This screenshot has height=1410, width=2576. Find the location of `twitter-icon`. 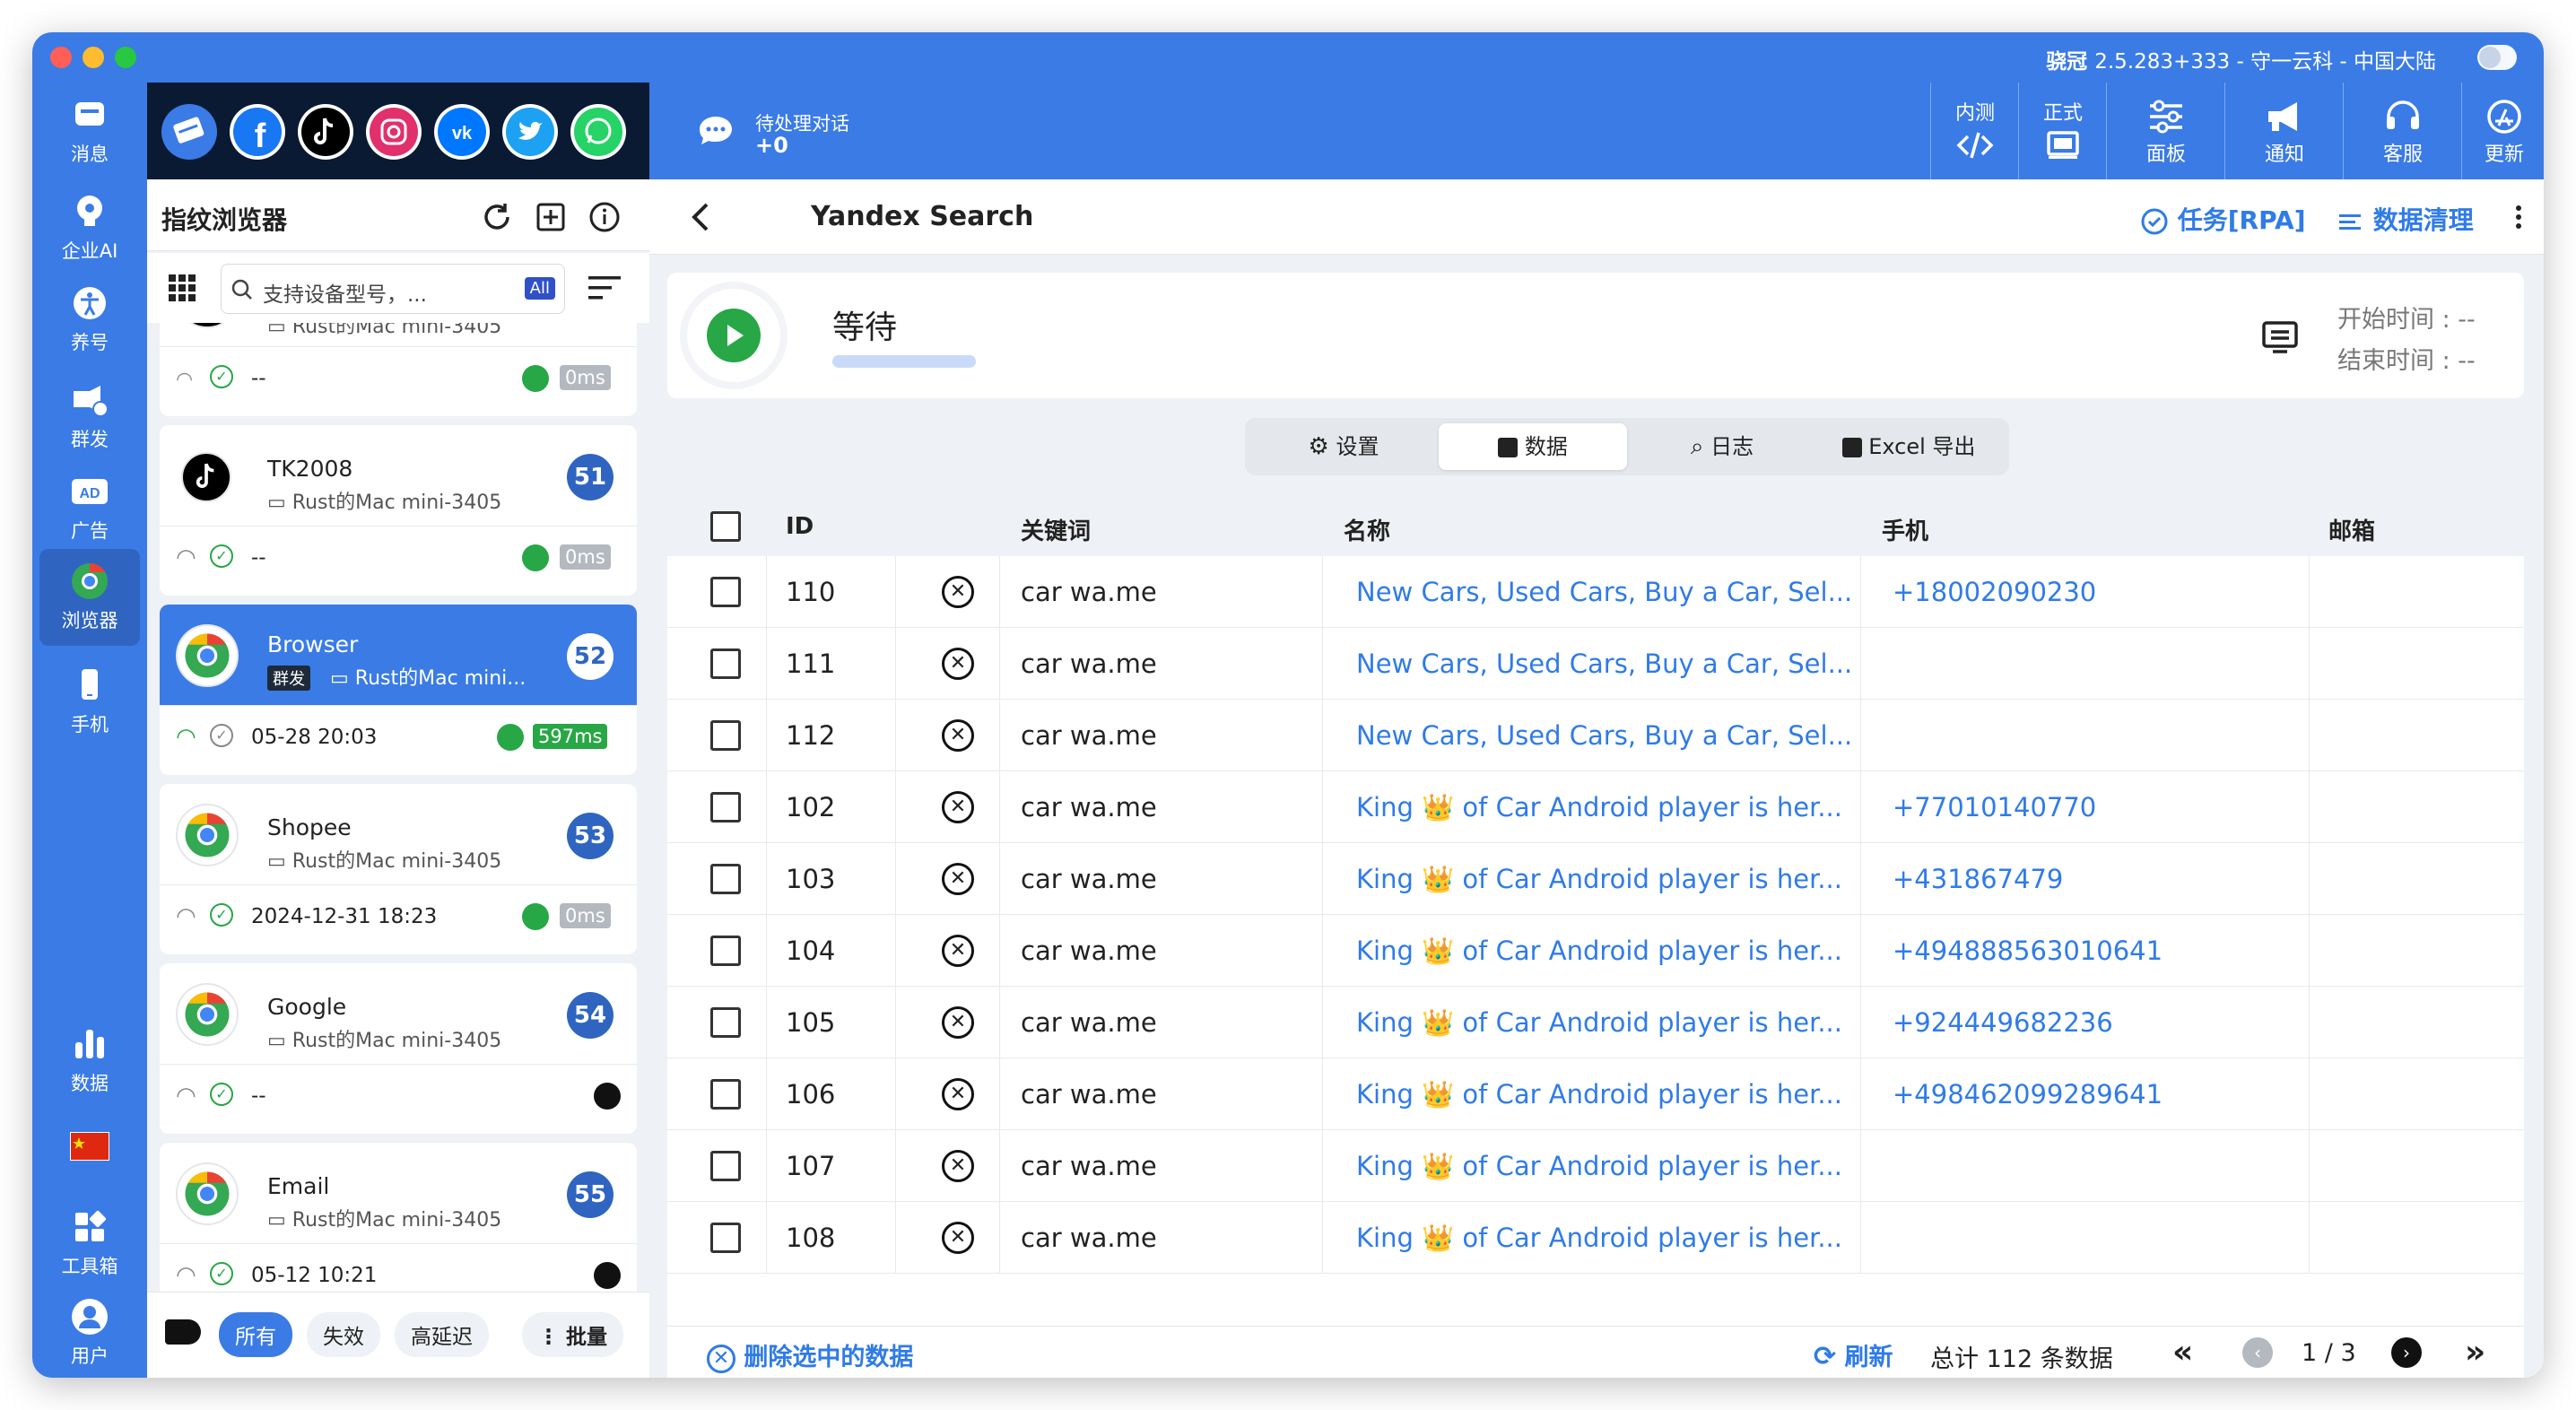

twitter-icon is located at coordinates (530, 132).